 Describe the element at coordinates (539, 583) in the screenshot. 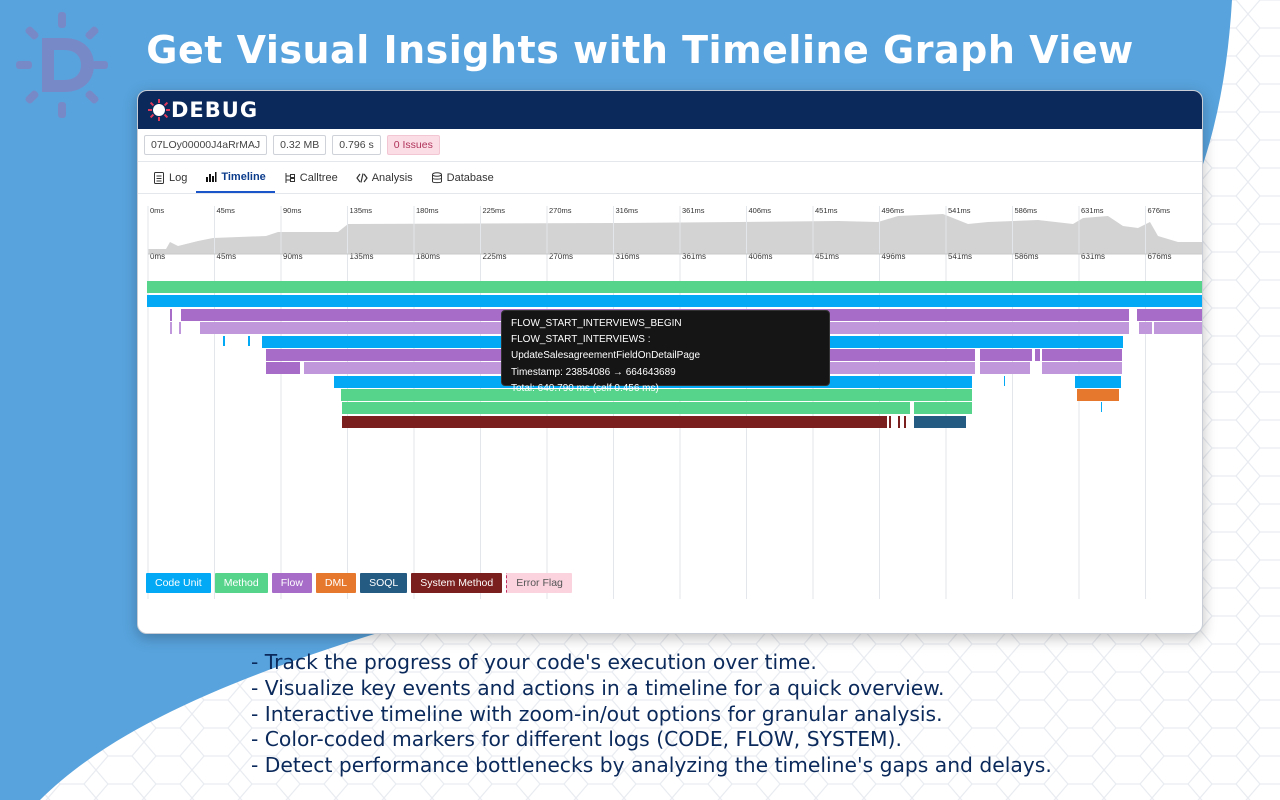

I see `legend-item-error-flag: Error Flag` at that location.